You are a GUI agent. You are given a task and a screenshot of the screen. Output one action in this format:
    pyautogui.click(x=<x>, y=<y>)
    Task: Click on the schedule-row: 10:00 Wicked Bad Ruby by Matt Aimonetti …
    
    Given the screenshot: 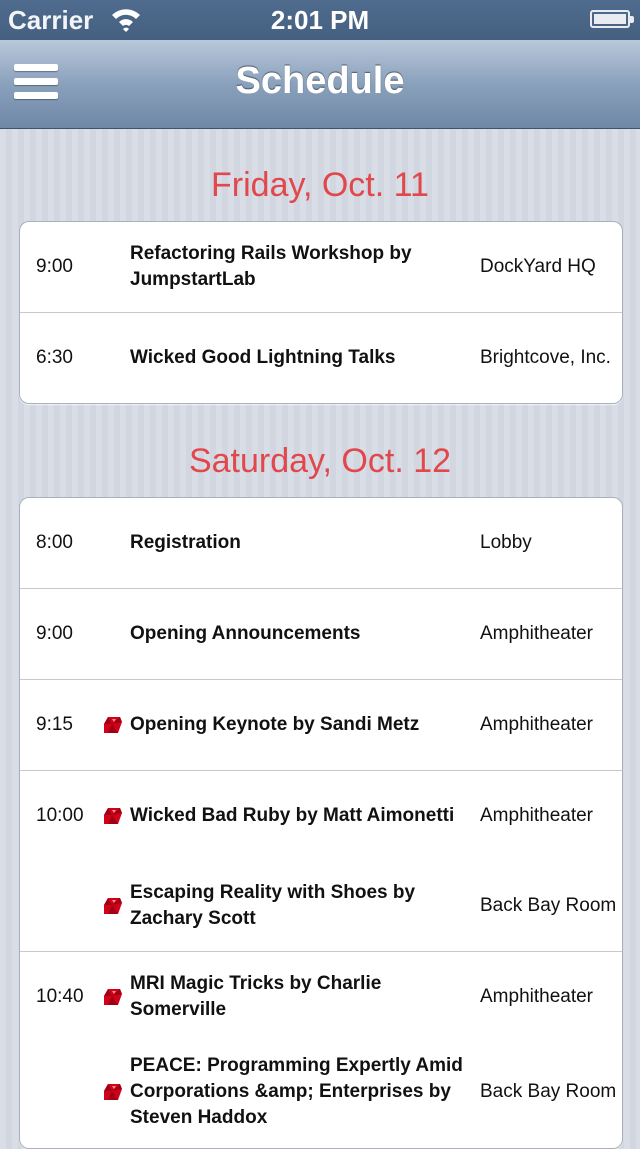 What is the action you would take?
    pyautogui.click(x=321, y=861)
    